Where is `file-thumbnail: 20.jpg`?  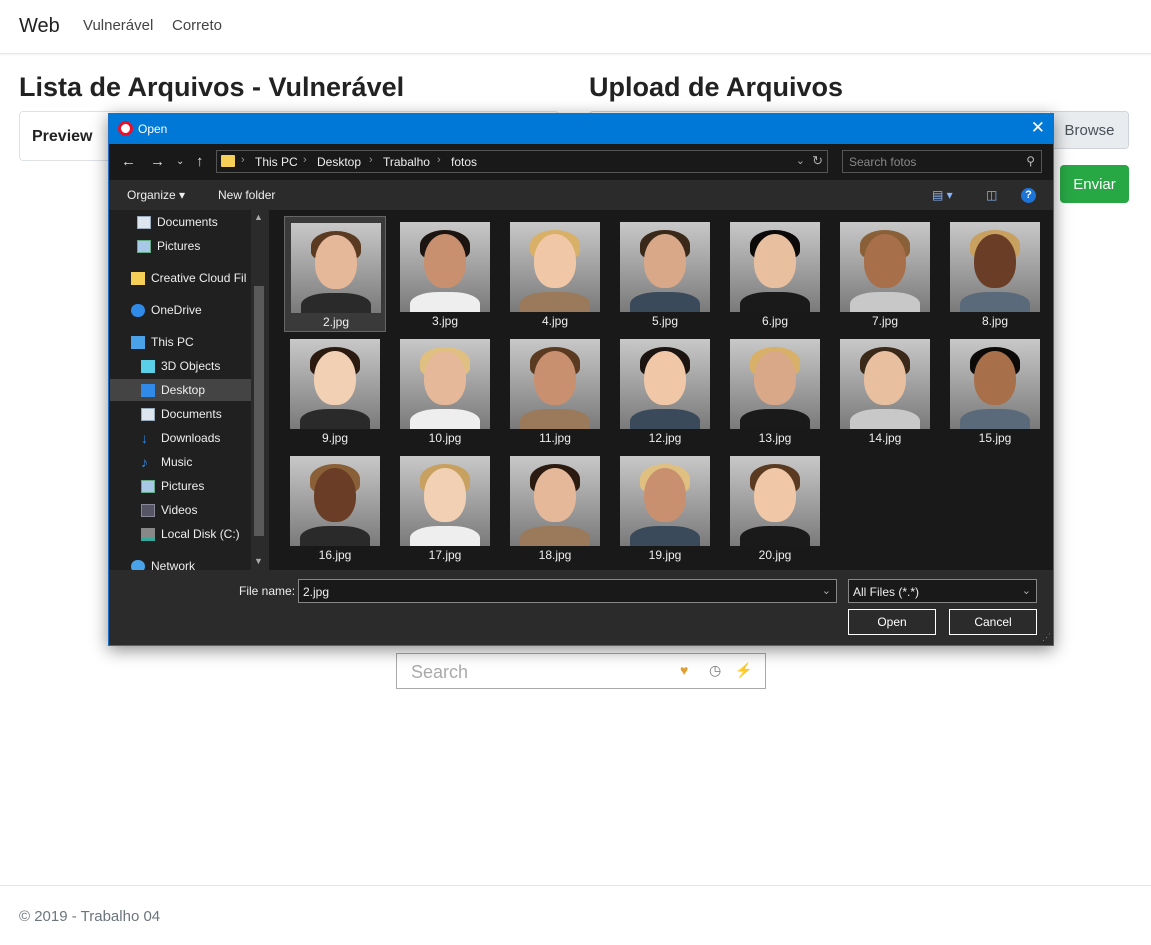 file-thumbnail: 20.jpg is located at coordinates (775, 508).